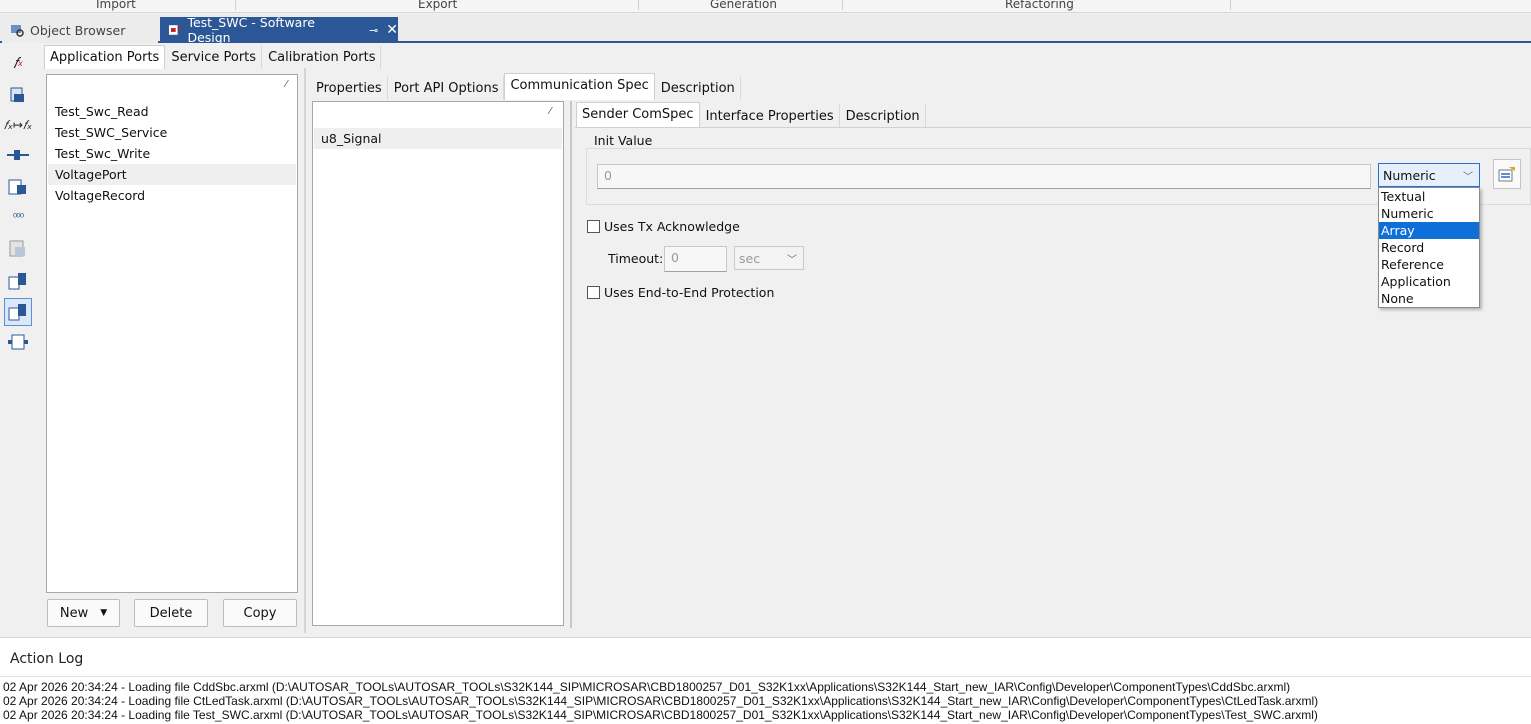 The width and height of the screenshot is (1531, 724). I want to click on tab-label: Object Browser, so click(78, 30).